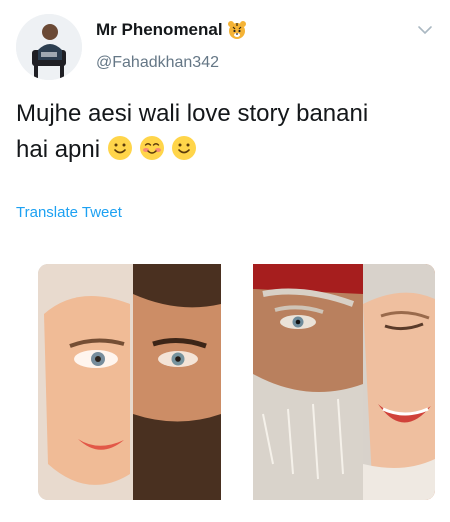  I want to click on user-handle: @Fahadkhan342, so click(157, 63).